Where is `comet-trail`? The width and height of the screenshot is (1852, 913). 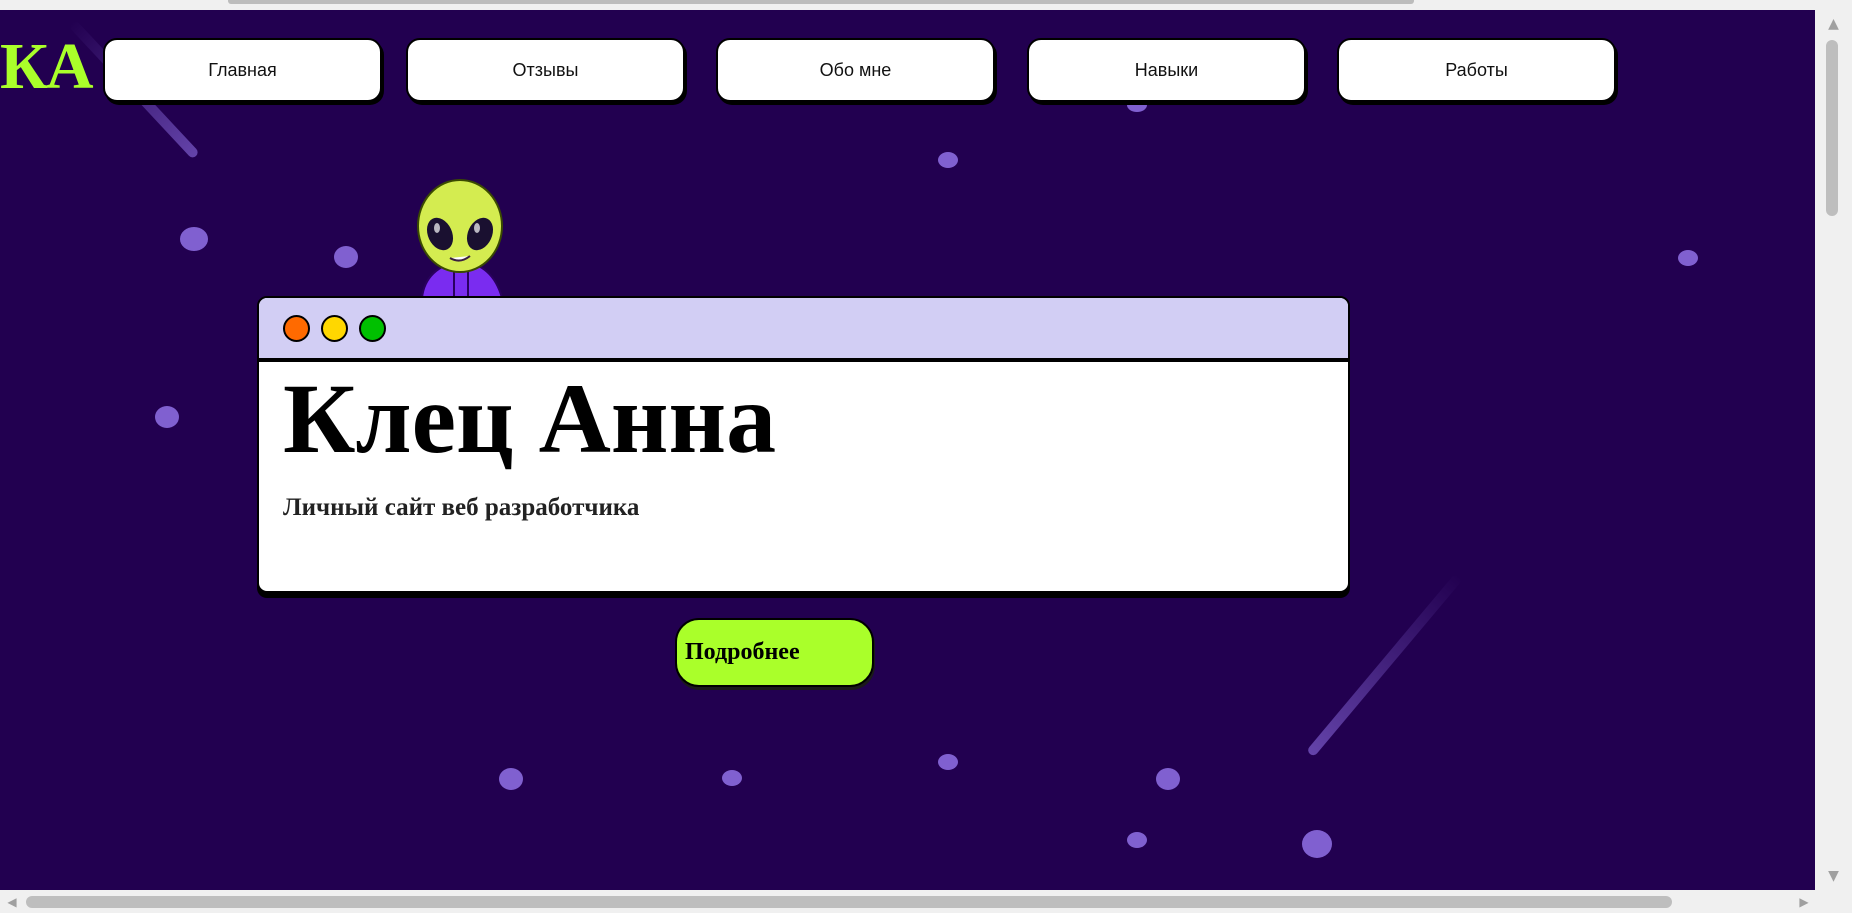 comet-trail is located at coordinates (1384, 665).